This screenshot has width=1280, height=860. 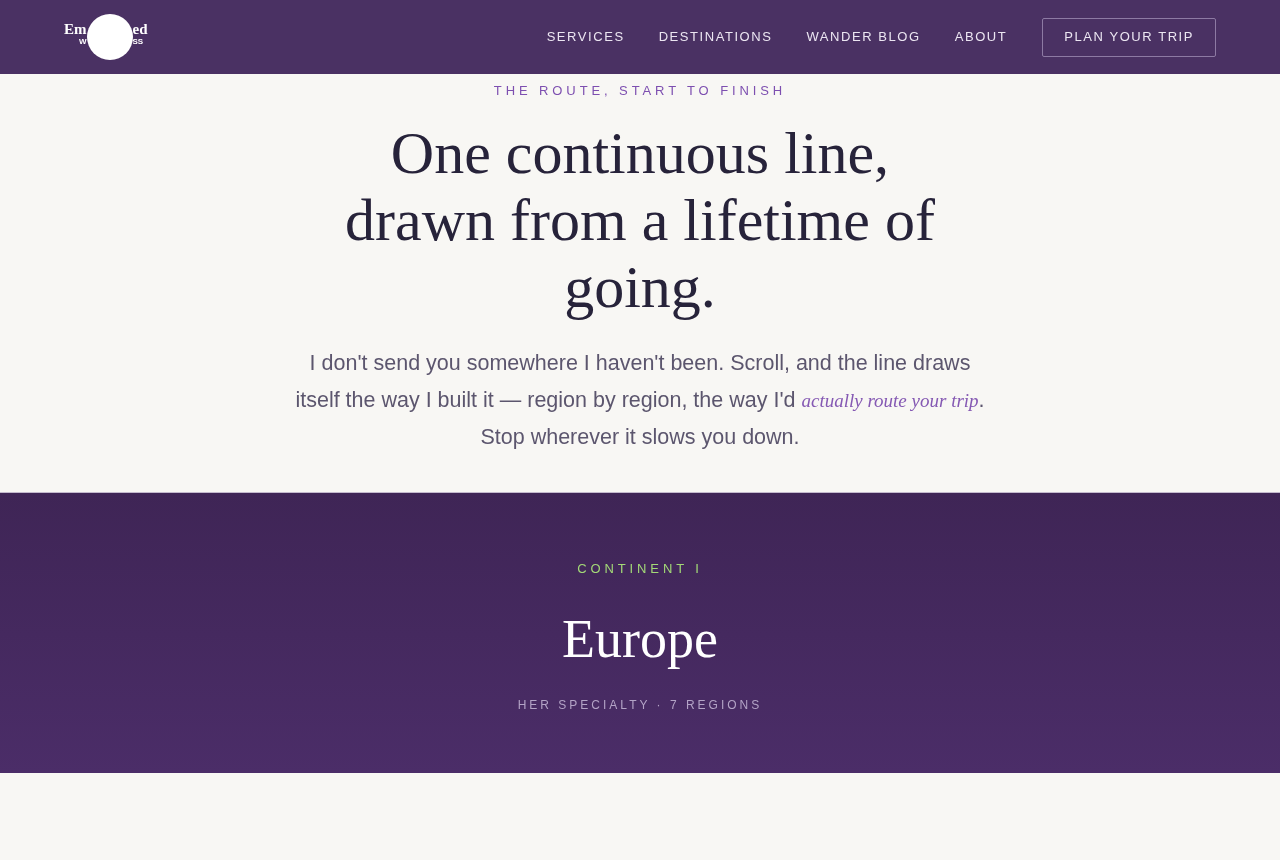 What do you see at coordinates (585, 37) in the screenshot?
I see `nav-link: SERVICES` at bounding box center [585, 37].